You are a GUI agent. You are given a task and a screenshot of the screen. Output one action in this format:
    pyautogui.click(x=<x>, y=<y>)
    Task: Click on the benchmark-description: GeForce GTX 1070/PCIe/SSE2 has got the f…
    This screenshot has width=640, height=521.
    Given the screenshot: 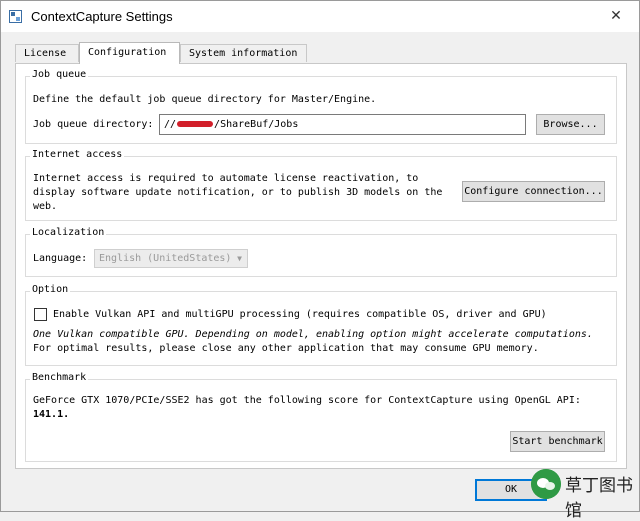 What is the action you would take?
    pyautogui.click(x=307, y=400)
    